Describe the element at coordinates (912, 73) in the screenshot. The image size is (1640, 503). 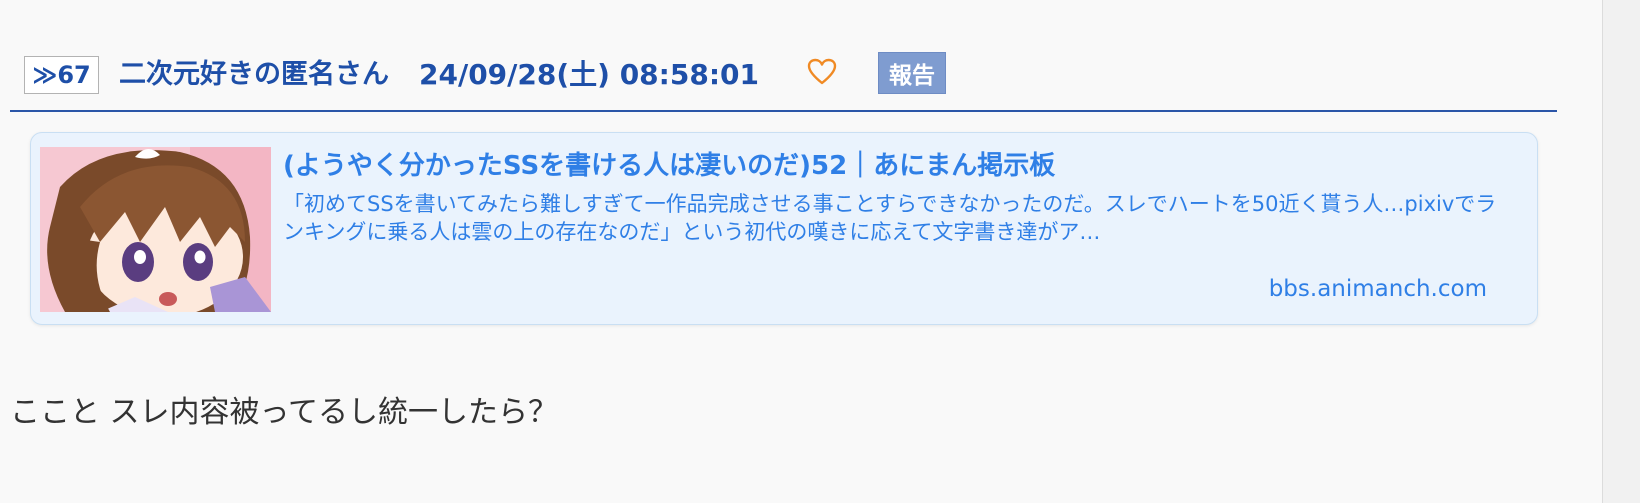
I see `report-button: 報告` at that location.